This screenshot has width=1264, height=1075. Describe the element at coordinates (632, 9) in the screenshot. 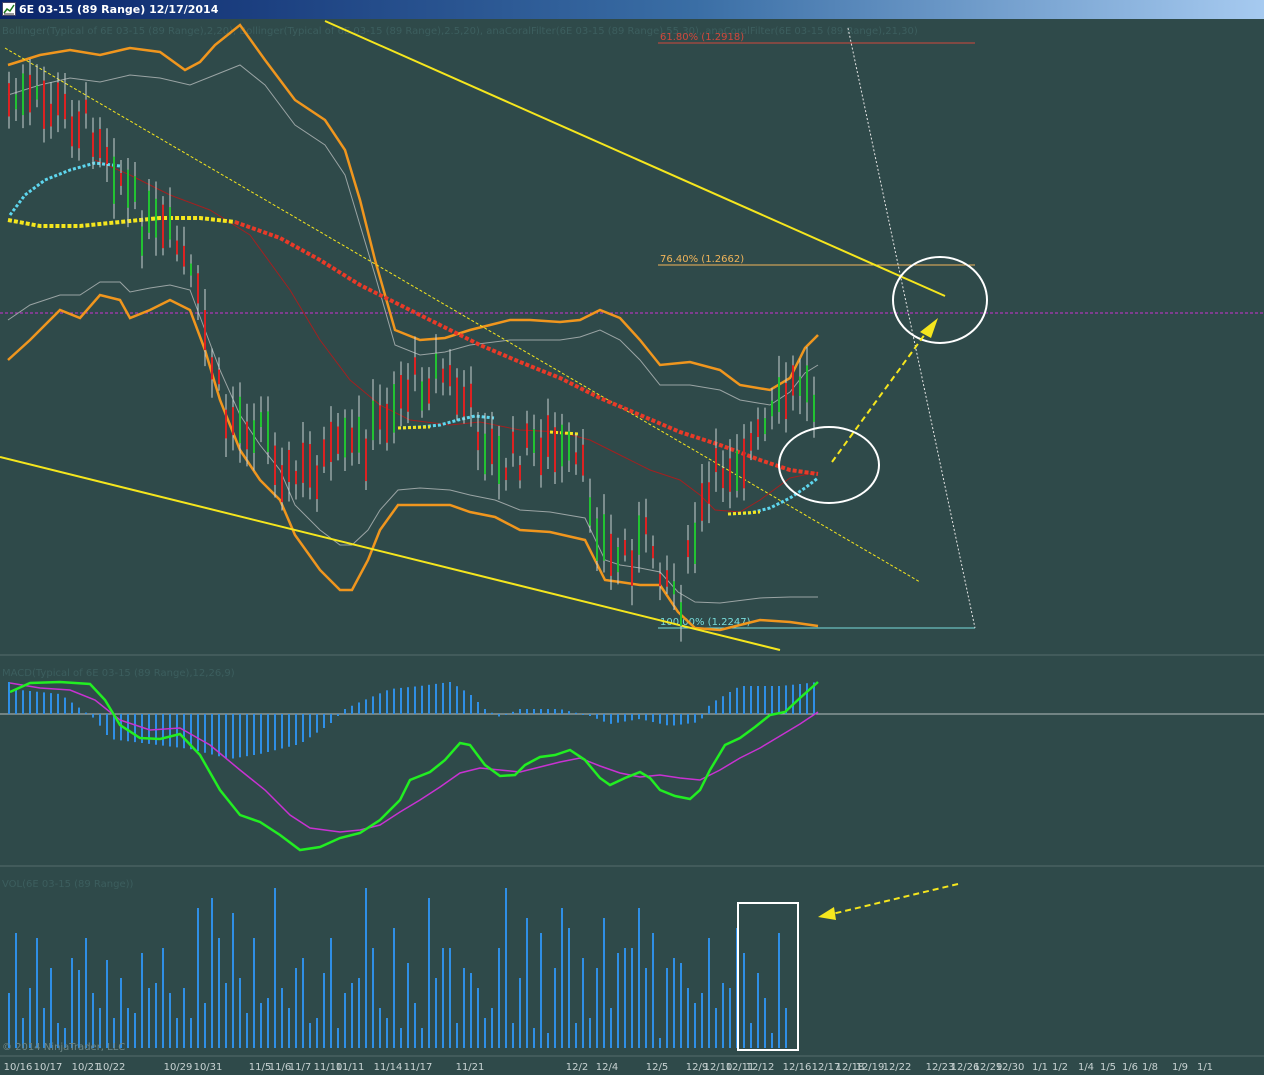

I see `window-title-bar: 6E 03-15 (89 Range) 12/17/2014` at that location.